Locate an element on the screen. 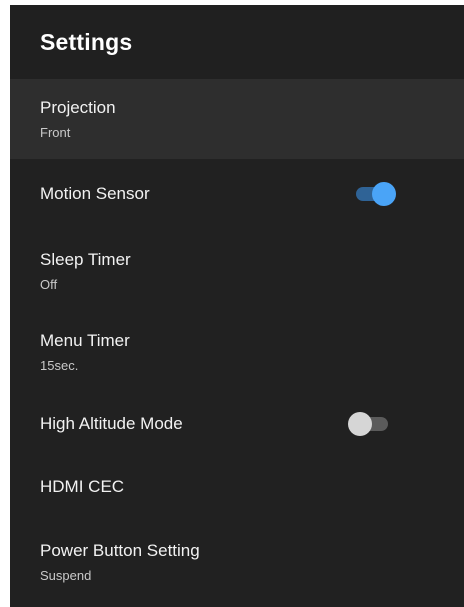 Image resolution: width=464 pixels, height=607 pixels. setting-hdmi-cec-label: HDMI CEC is located at coordinates (82, 486).